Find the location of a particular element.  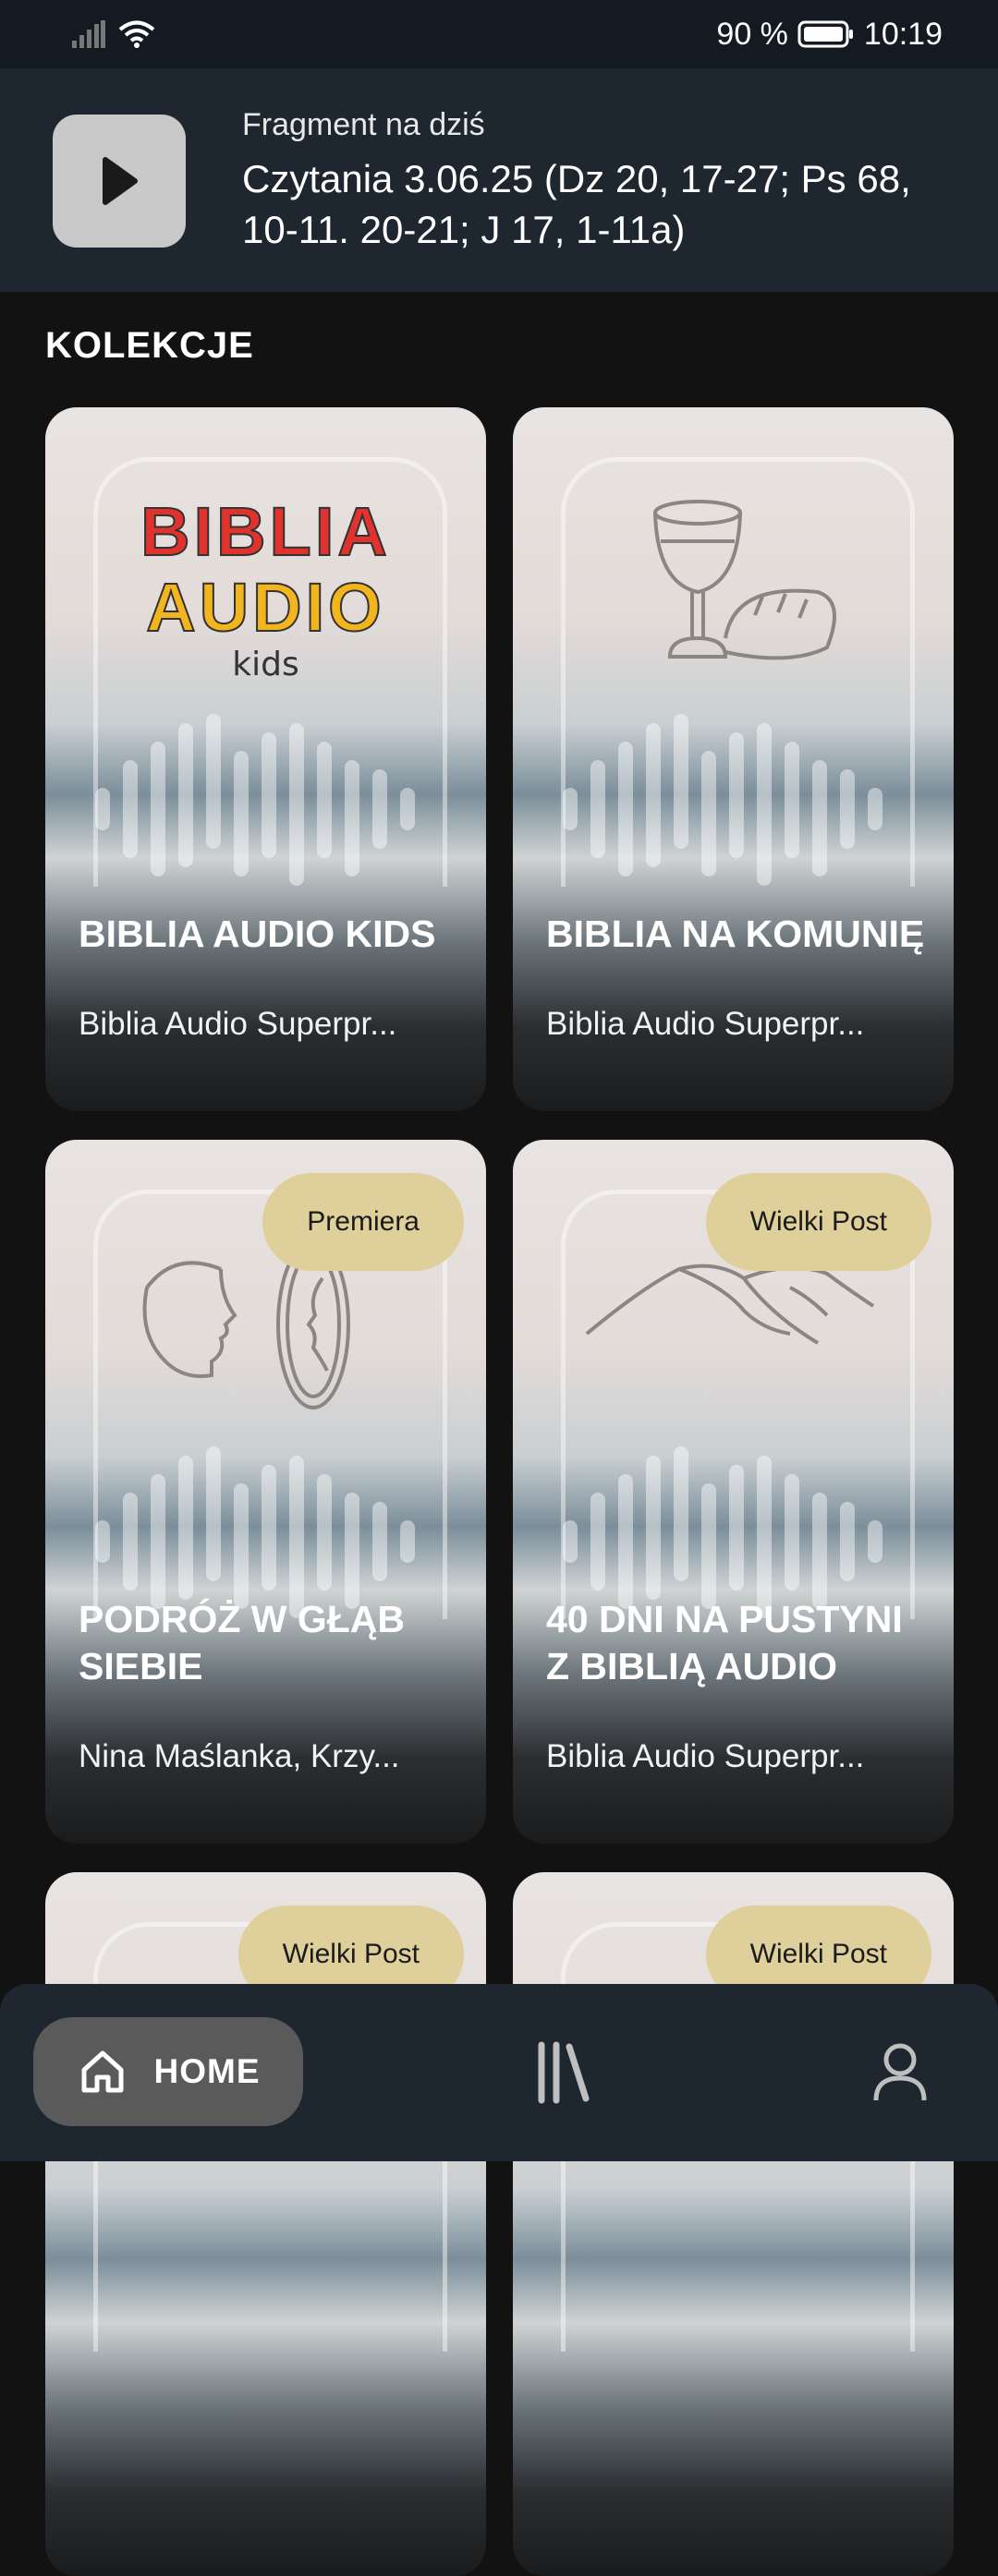

section-title: KOLEKCJE is located at coordinates (149, 345).